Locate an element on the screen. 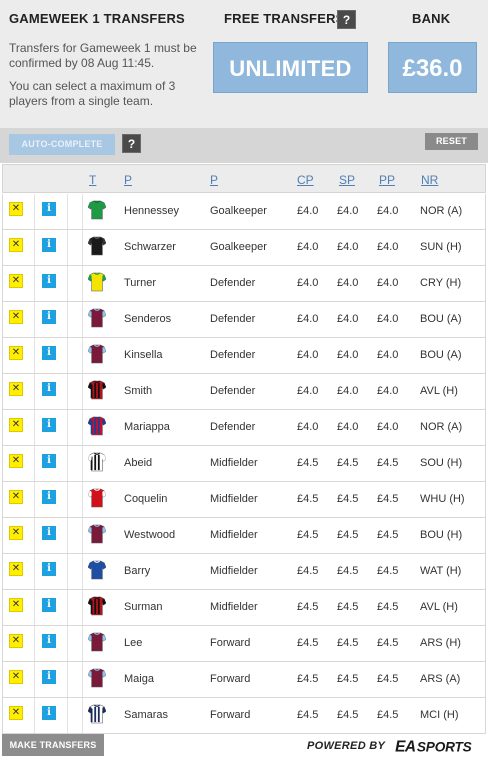 This screenshot has height=760, width=488. make-transfers-button: MAKE TRANSFERS is located at coordinates (53, 745).